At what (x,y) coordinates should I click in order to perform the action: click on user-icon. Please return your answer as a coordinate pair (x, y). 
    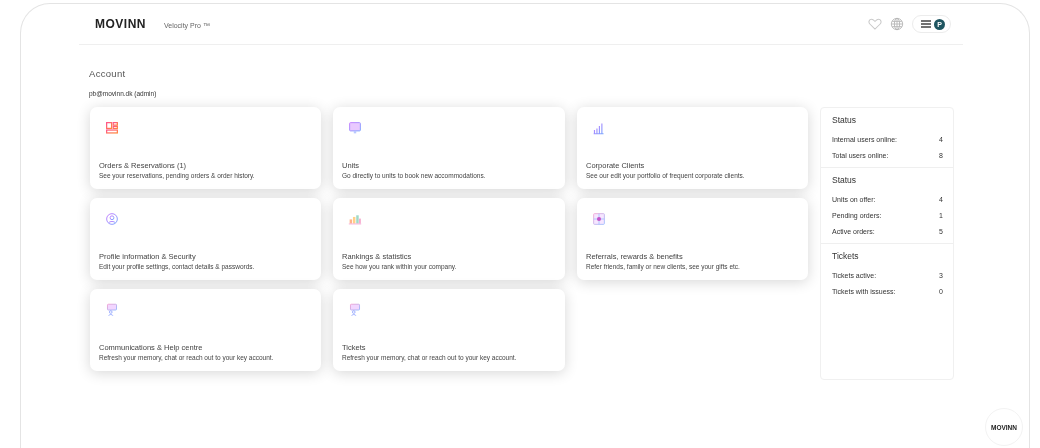
    Looking at the image, I should click on (112, 219).